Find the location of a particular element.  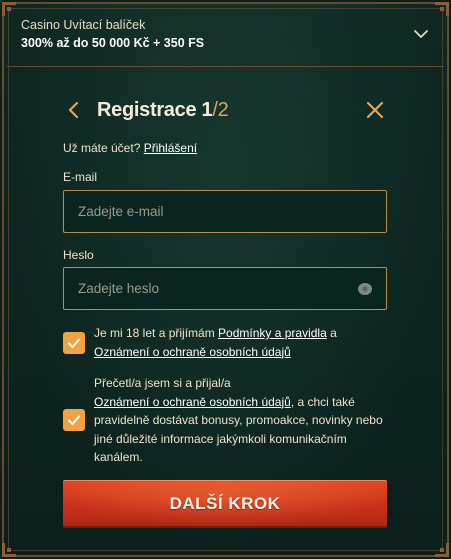

age-terms-checkbox is located at coordinates (74, 343).